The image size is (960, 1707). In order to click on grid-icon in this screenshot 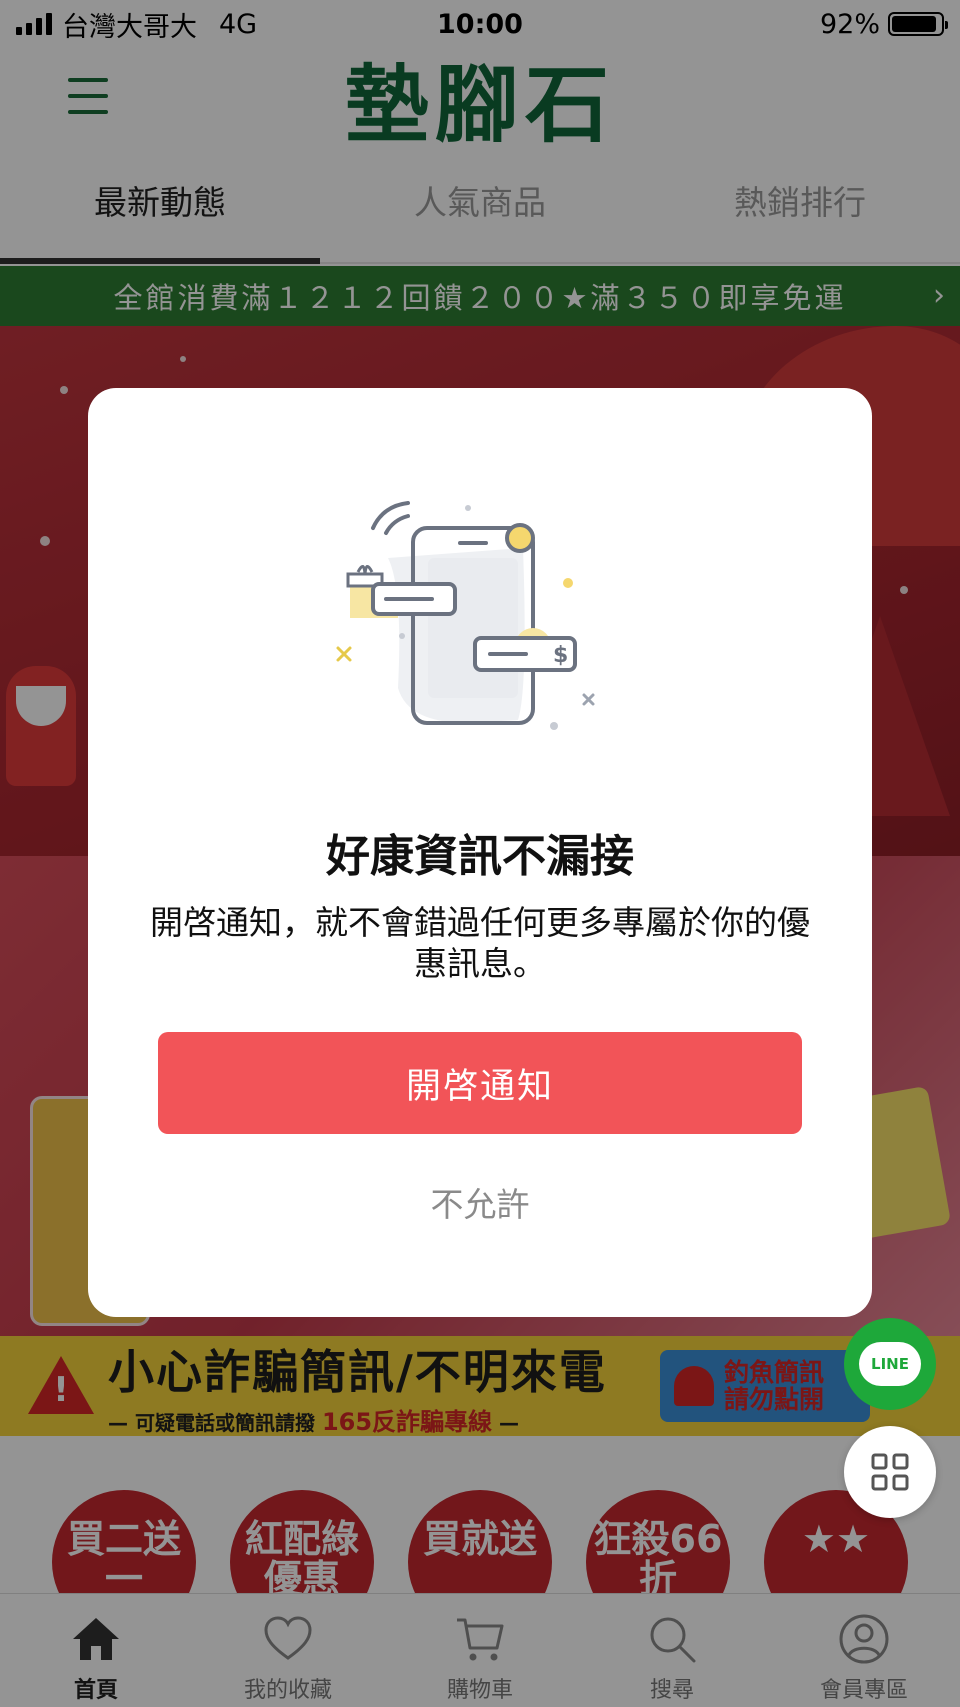, I will do `click(890, 1472)`.